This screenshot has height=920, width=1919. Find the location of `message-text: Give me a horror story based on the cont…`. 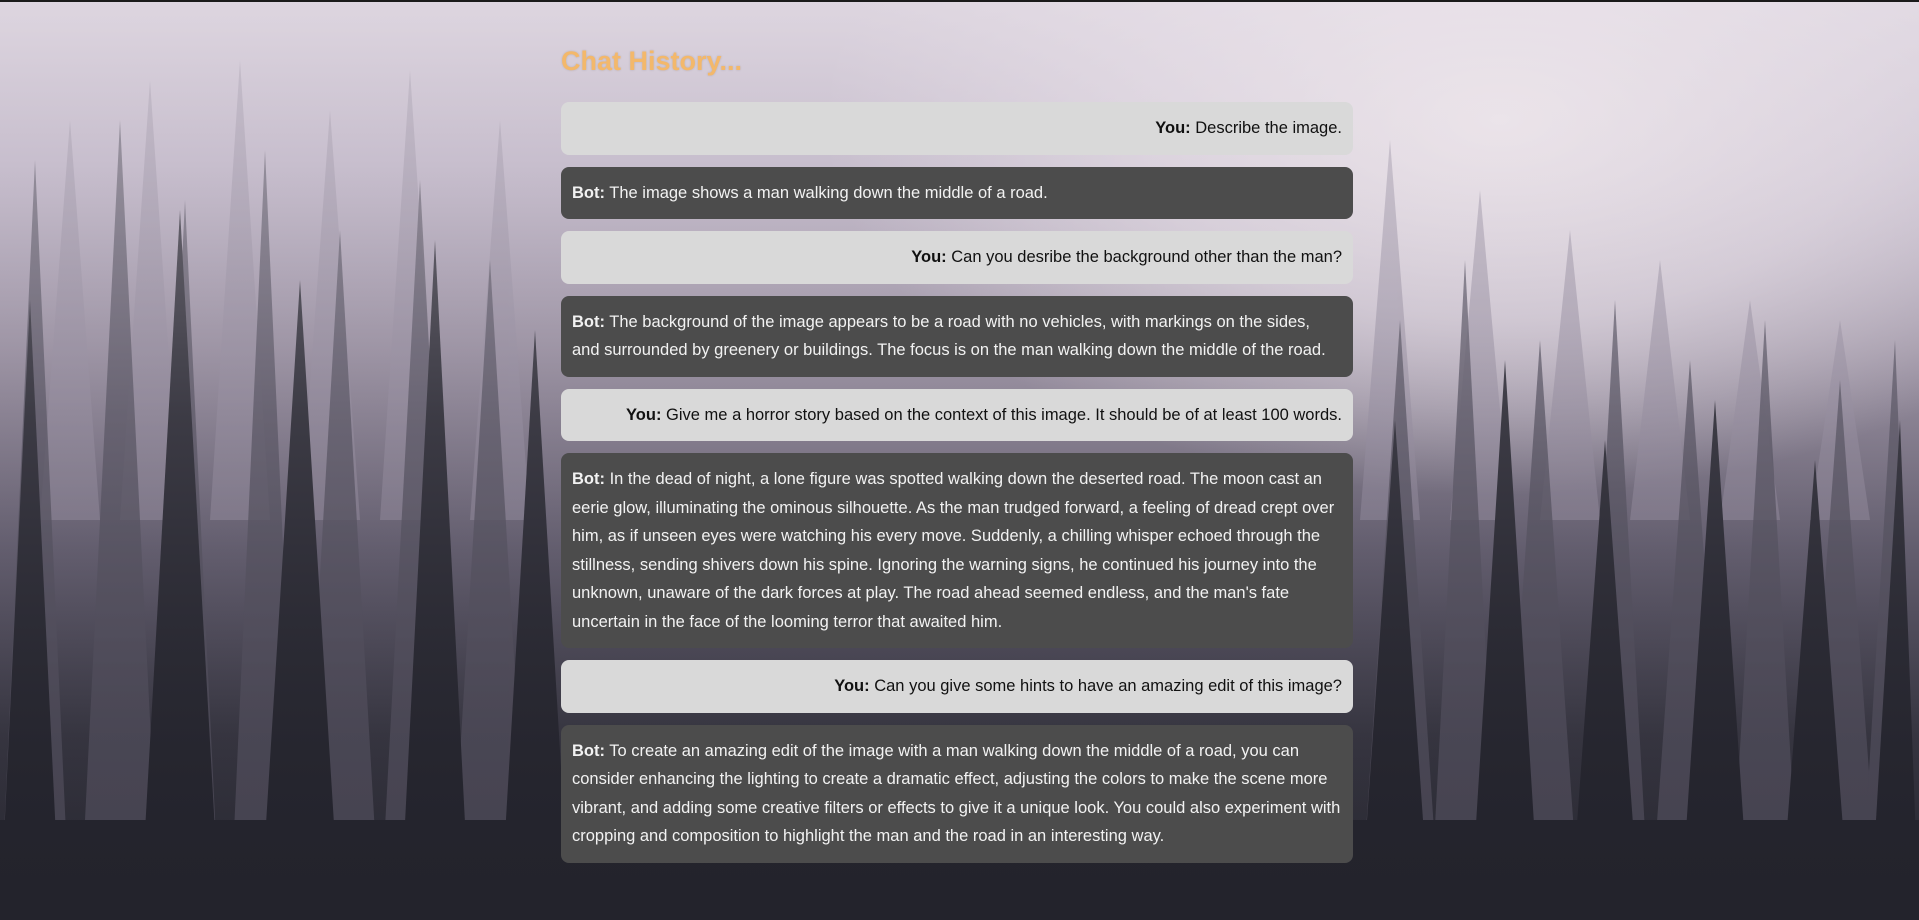

message-text: Give me a horror story based on the cont… is located at coordinates (1004, 414).